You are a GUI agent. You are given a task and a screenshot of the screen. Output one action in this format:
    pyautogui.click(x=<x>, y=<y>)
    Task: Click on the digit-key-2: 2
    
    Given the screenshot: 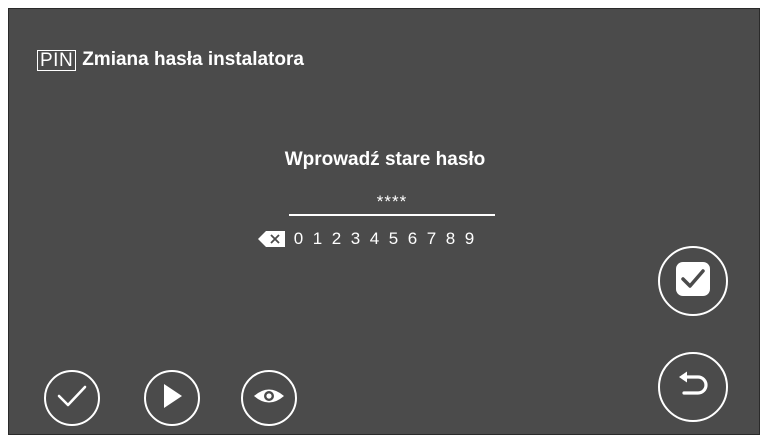 What is the action you would take?
    pyautogui.click(x=336, y=239)
    